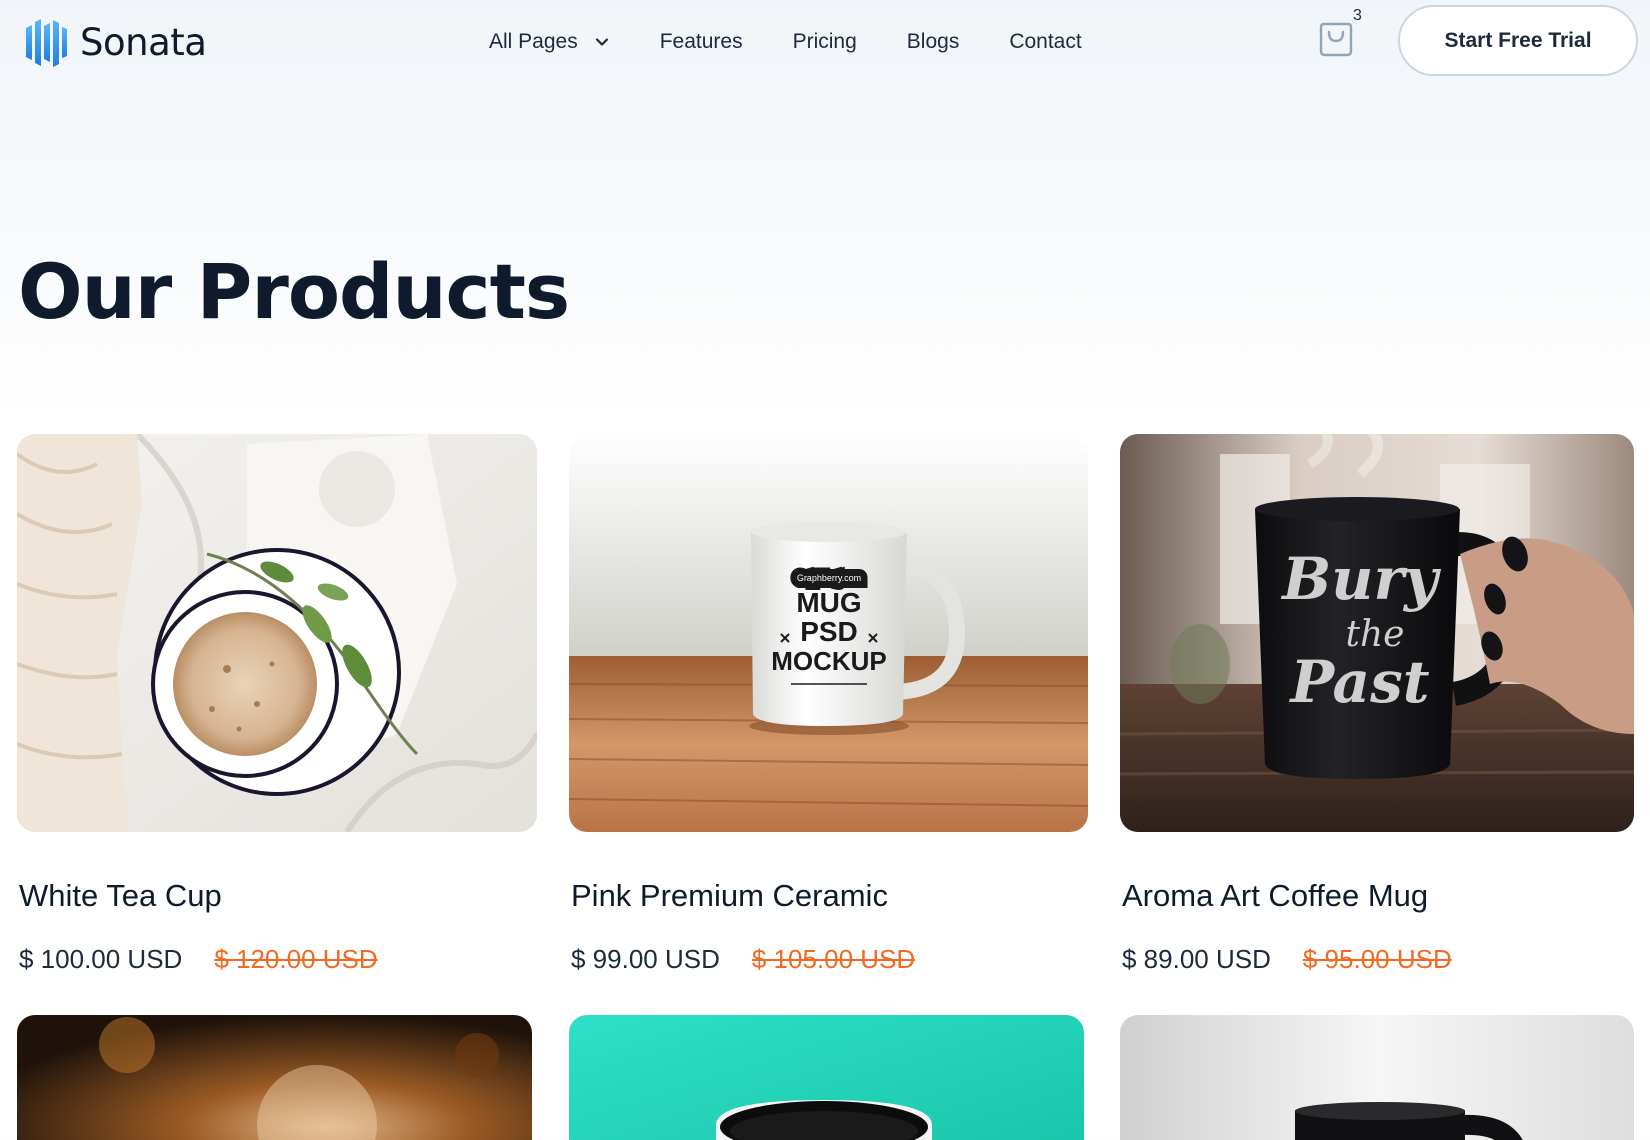  I want to click on cart-button: 3, so click(1338, 35).